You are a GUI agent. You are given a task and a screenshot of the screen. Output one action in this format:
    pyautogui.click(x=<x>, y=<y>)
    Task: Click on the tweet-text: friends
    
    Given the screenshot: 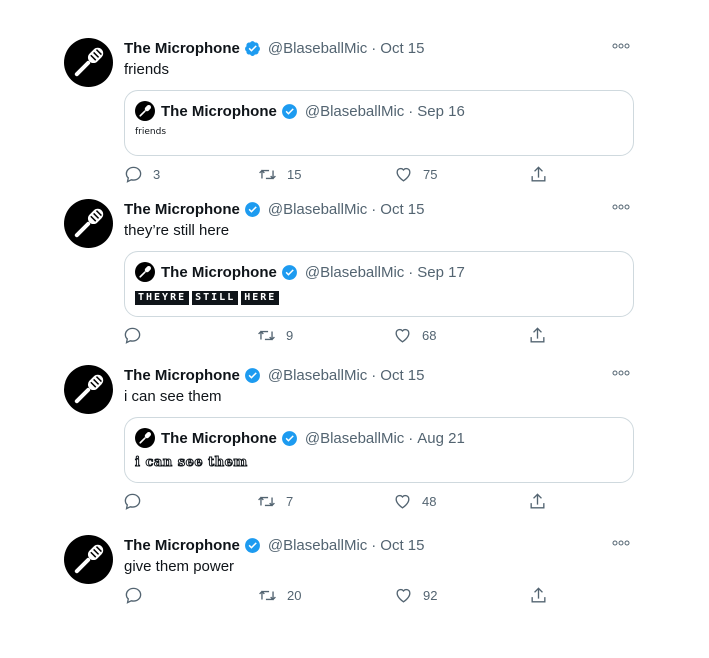 What is the action you would take?
    pyautogui.click(x=147, y=69)
    